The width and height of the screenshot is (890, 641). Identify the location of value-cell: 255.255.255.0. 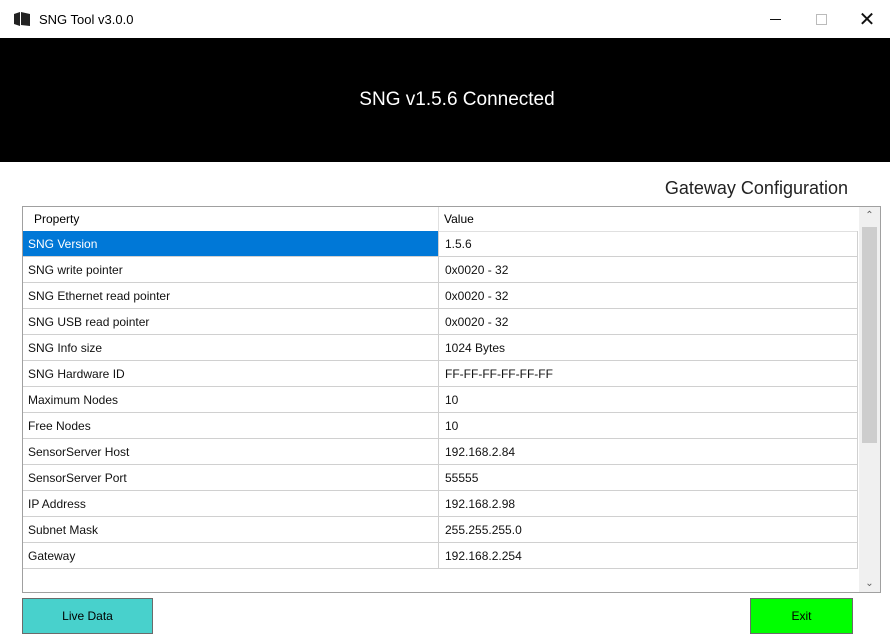
(648, 530).